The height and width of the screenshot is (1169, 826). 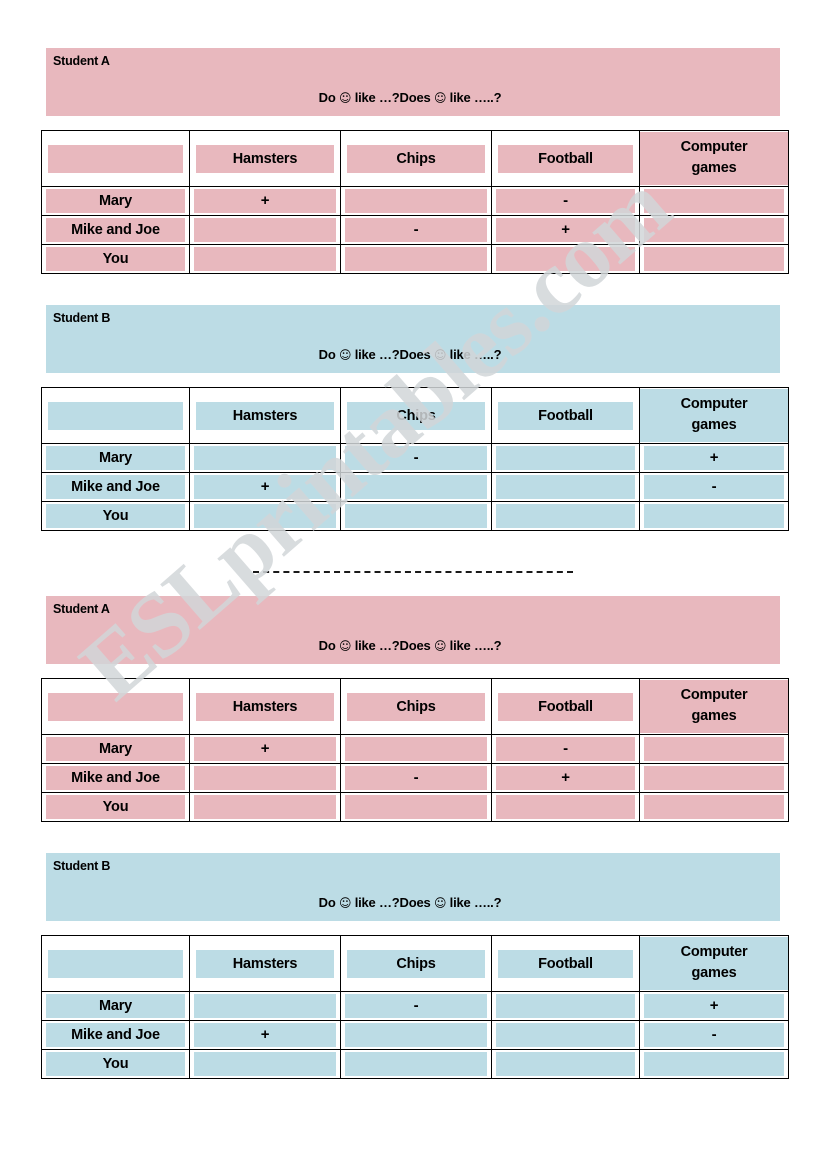 What do you see at coordinates (392, 97) in the screenshot?
I see `question-middle: like …?Does` at bounding box center [392, 97].